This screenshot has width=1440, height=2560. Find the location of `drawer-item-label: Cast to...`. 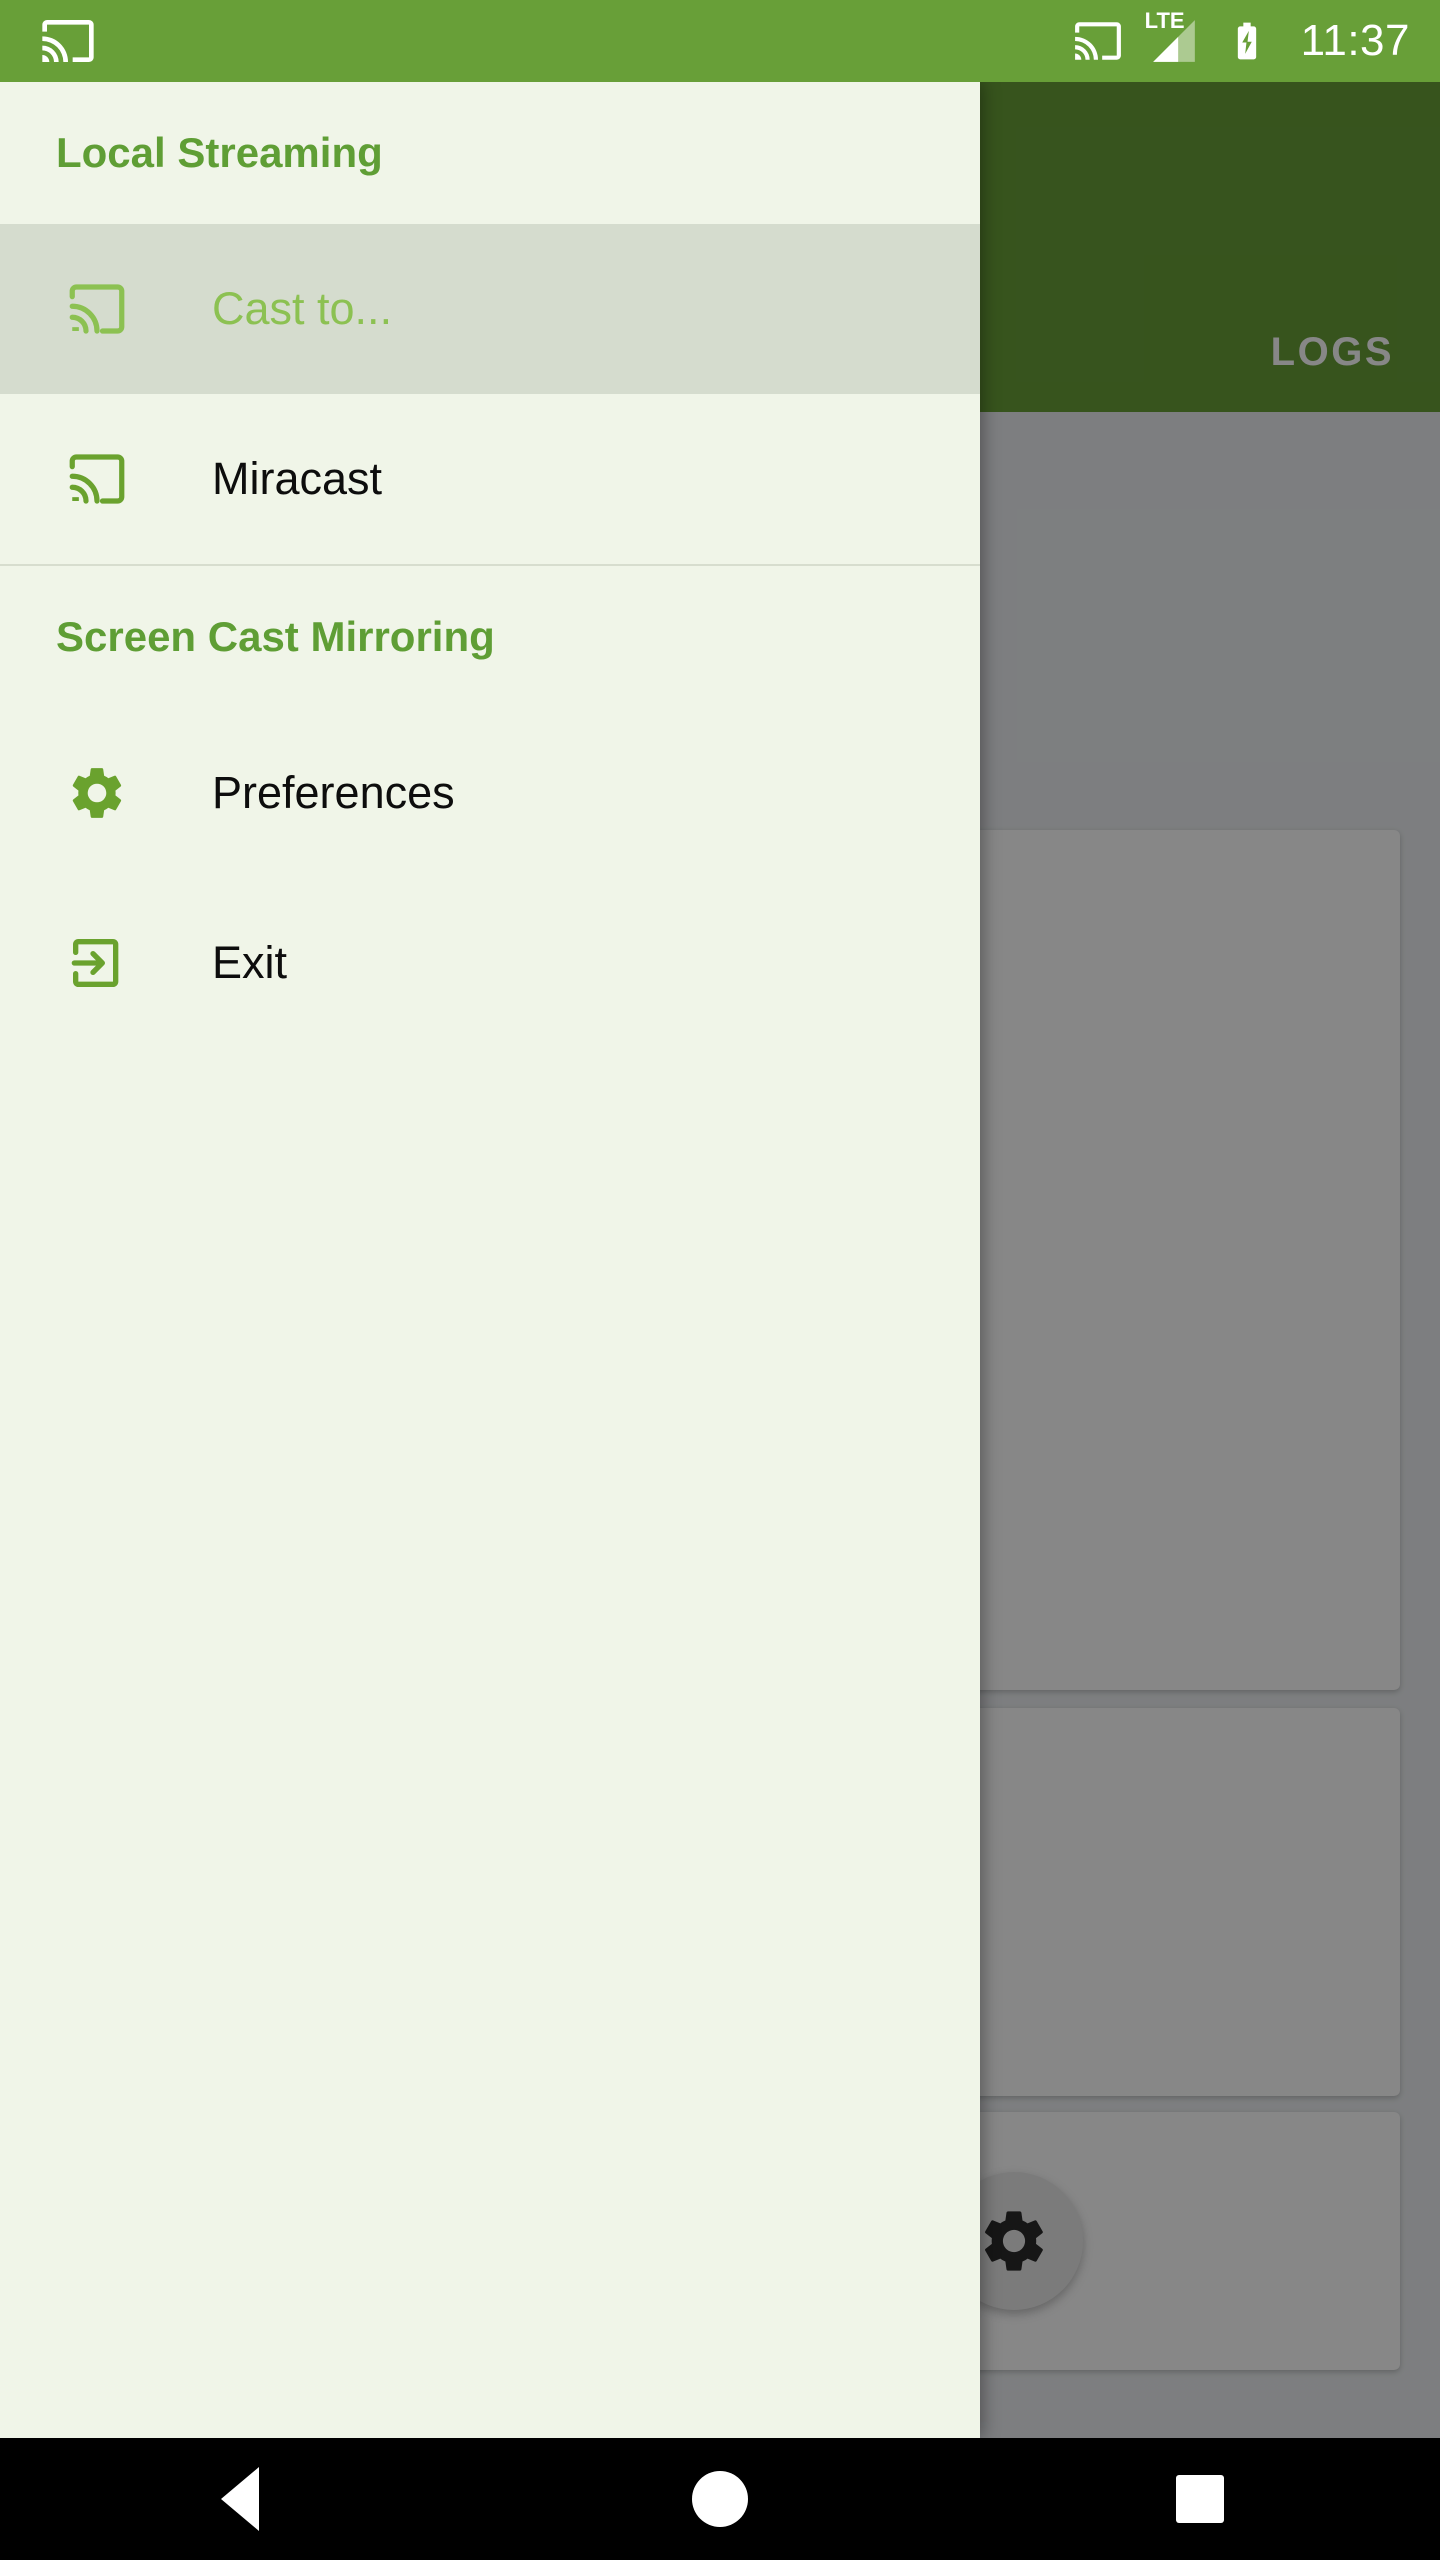

drawer-item-label: Cast to... is located at coordinates (302, 308).